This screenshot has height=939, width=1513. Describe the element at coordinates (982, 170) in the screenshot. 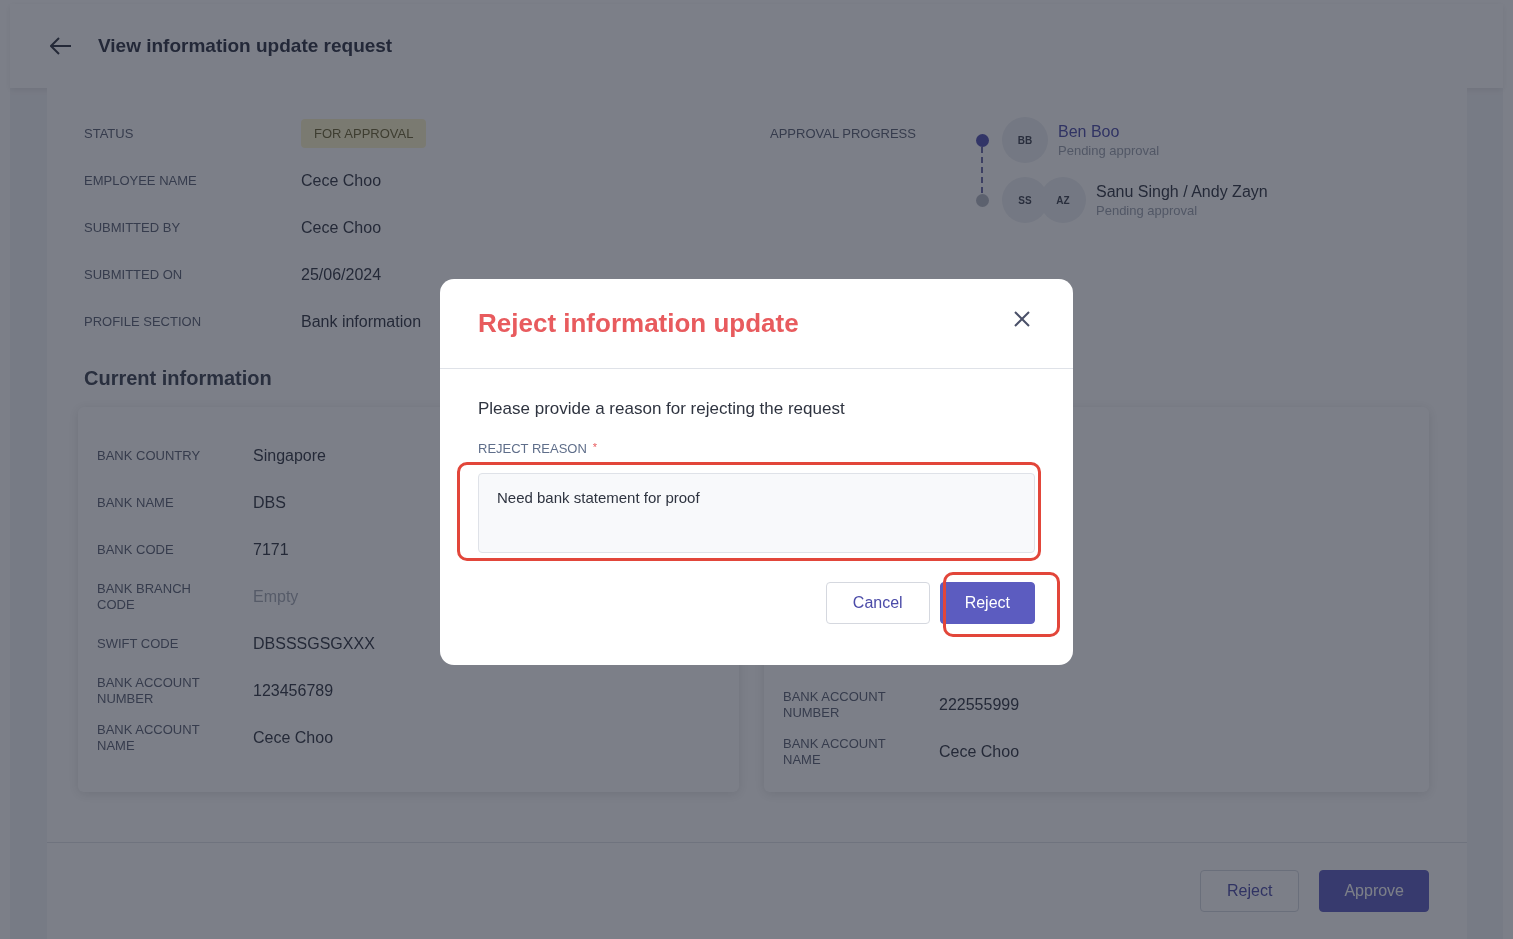

I see `connector-line` at that location.